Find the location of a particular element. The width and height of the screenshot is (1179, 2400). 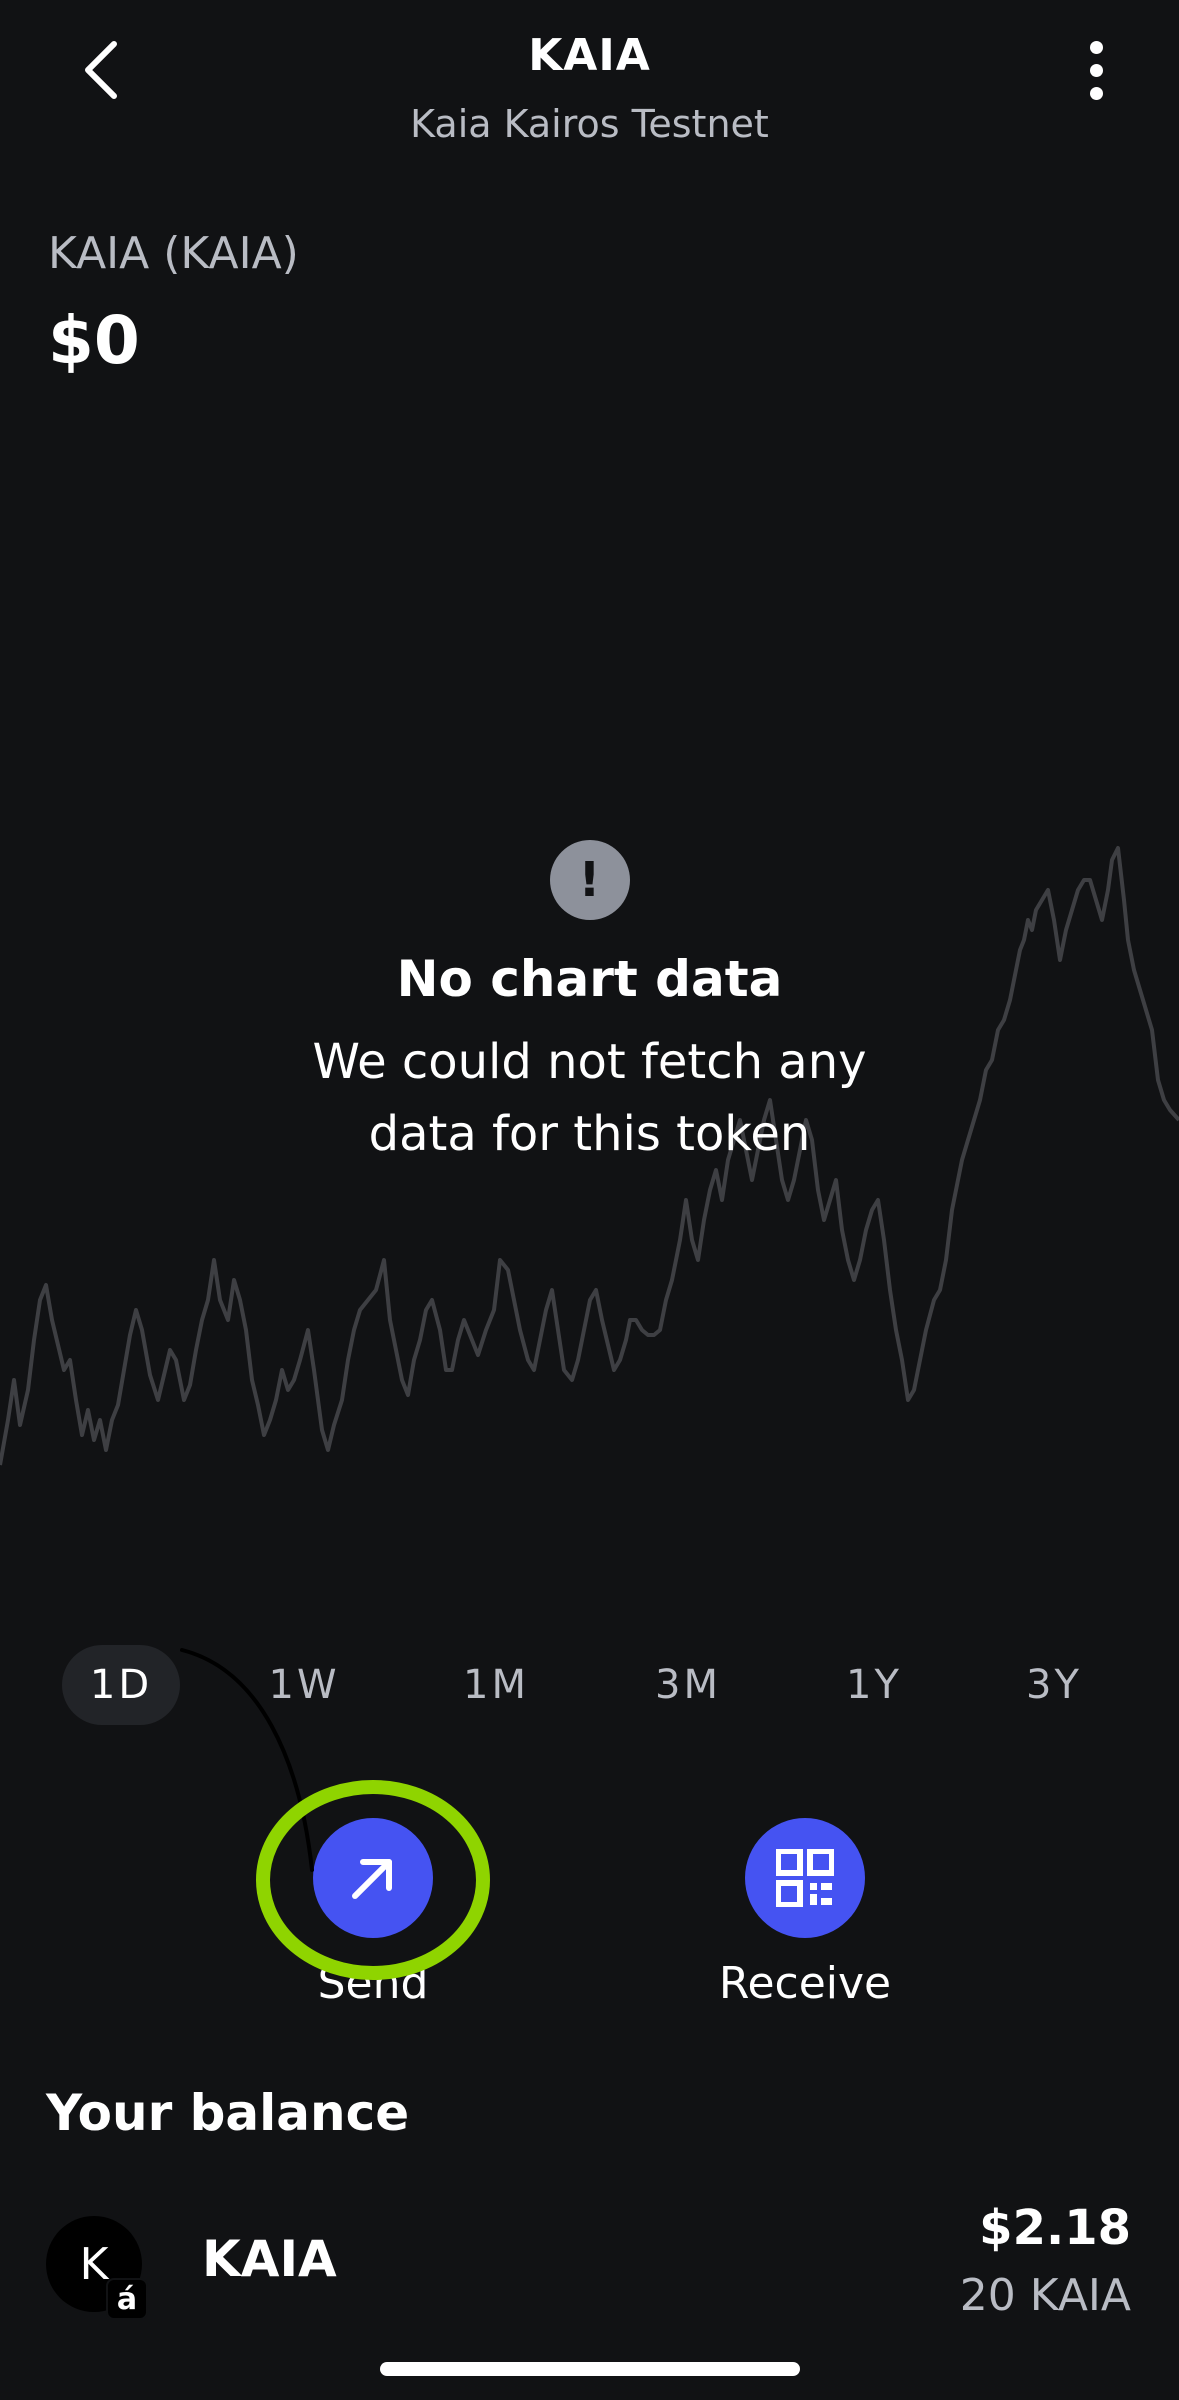

arrow-up-right-icon is located at coordinates (372, 1879).